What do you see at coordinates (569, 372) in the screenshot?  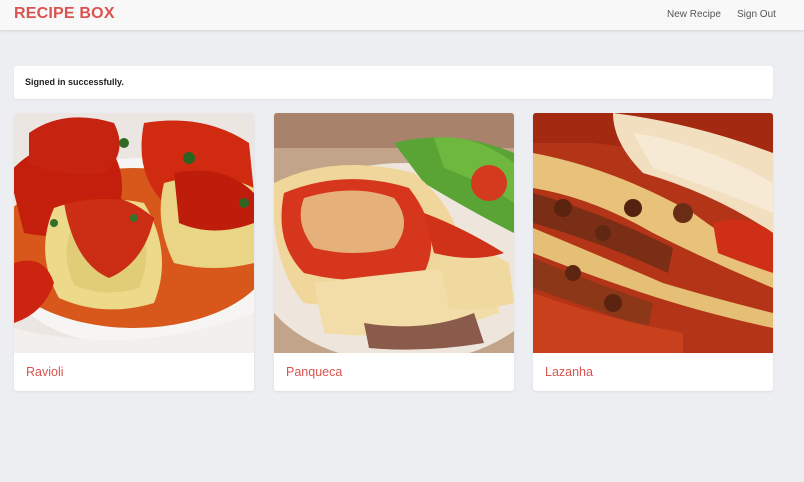 I see `recipe-title-link: Lazanha` at bounding box center [569, 372].